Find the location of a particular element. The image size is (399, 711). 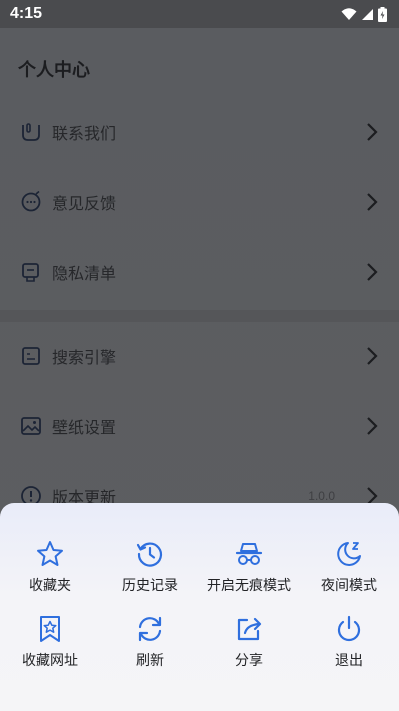

sheet-item-share: 分享 is located at coordinates (249, 646).